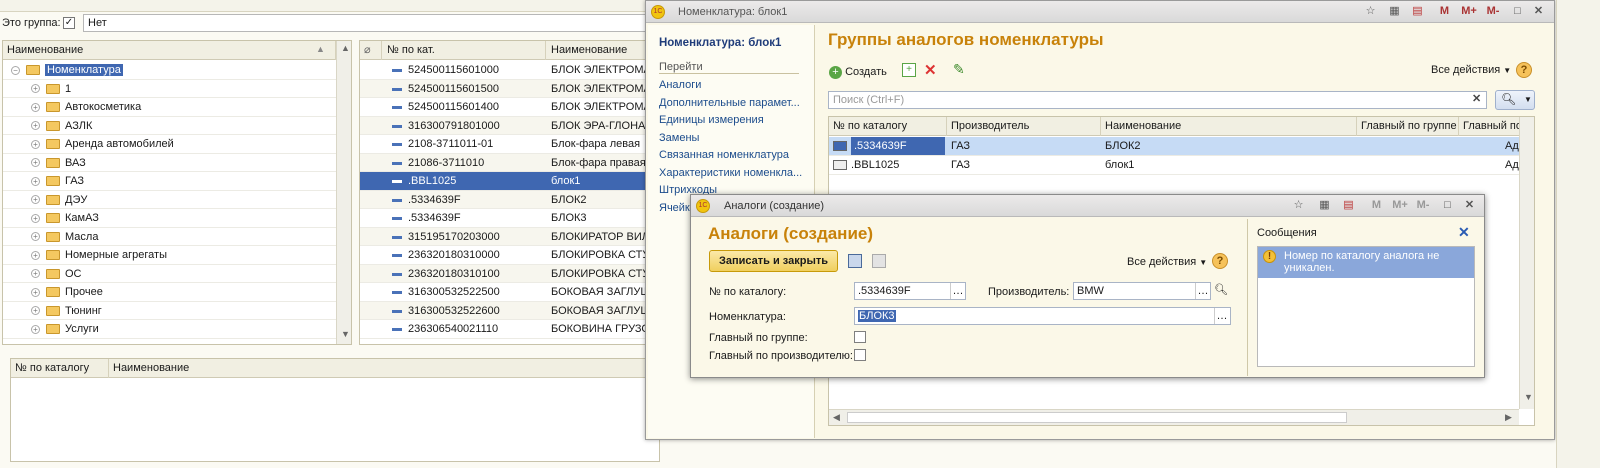  I want to click on search-input: Поиск (Ctrl+F) ✕, so click(1157, 100).